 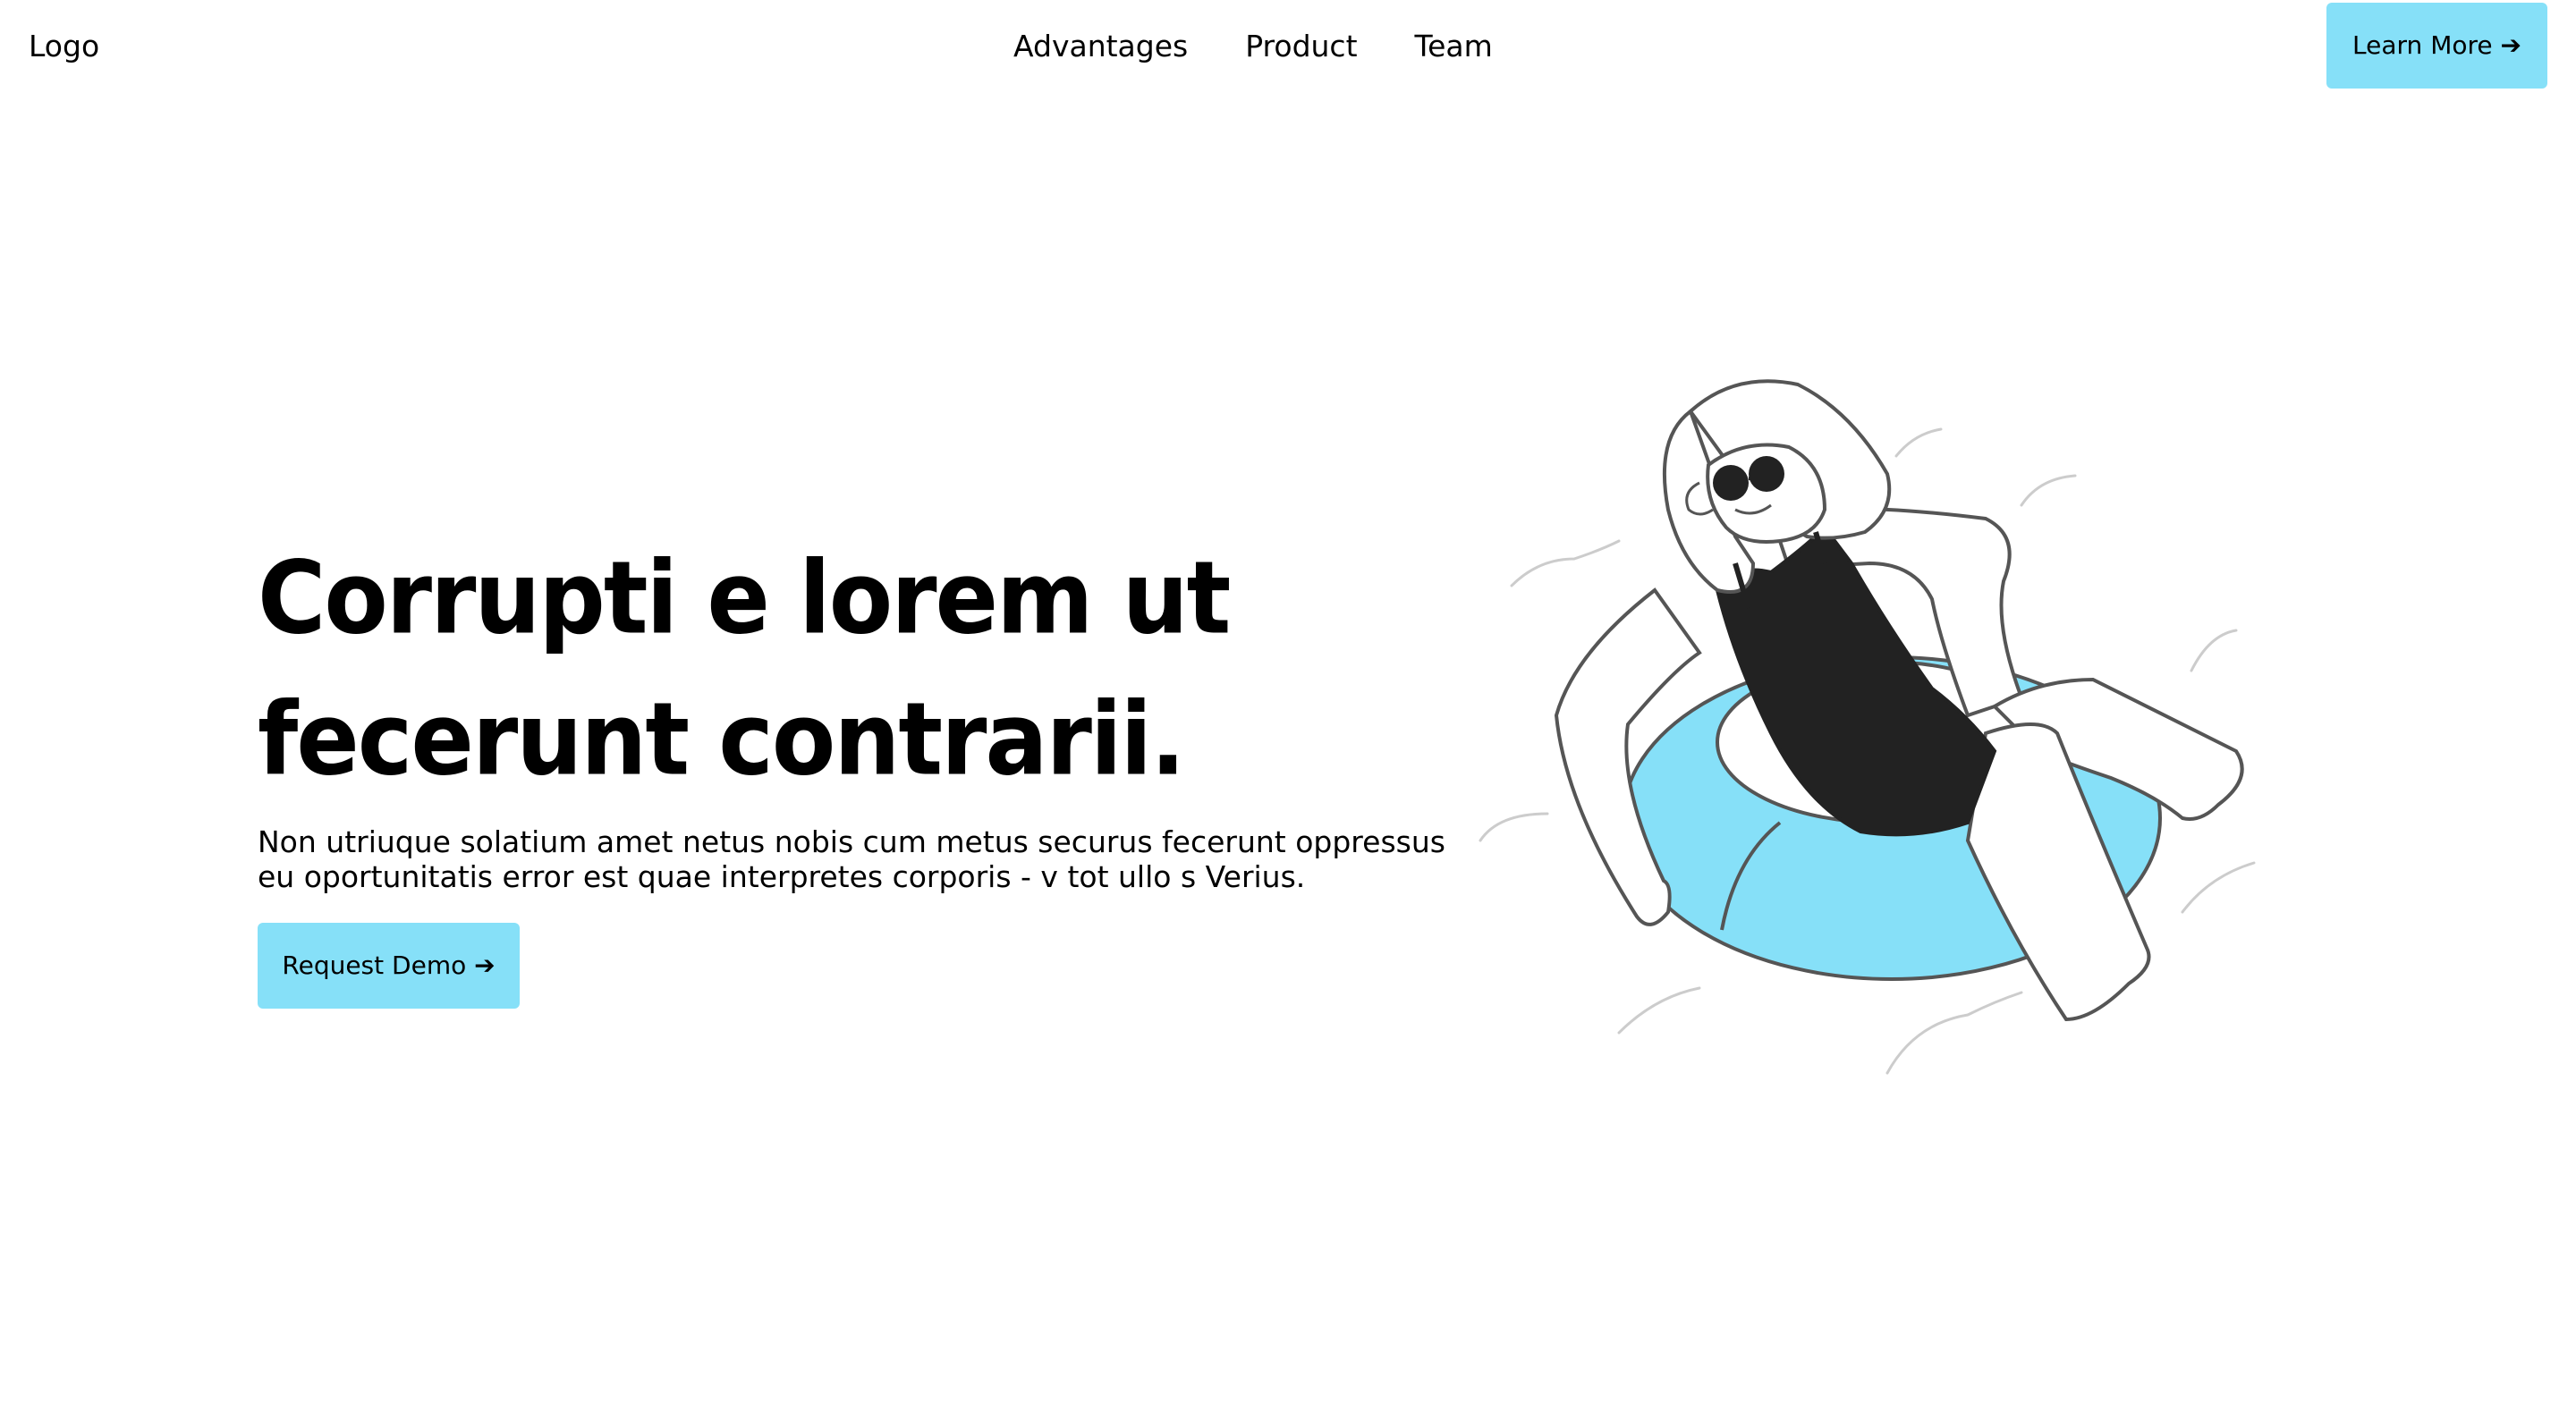 I want to click on nav-link-team: Team, so click(x=1454, y=46).